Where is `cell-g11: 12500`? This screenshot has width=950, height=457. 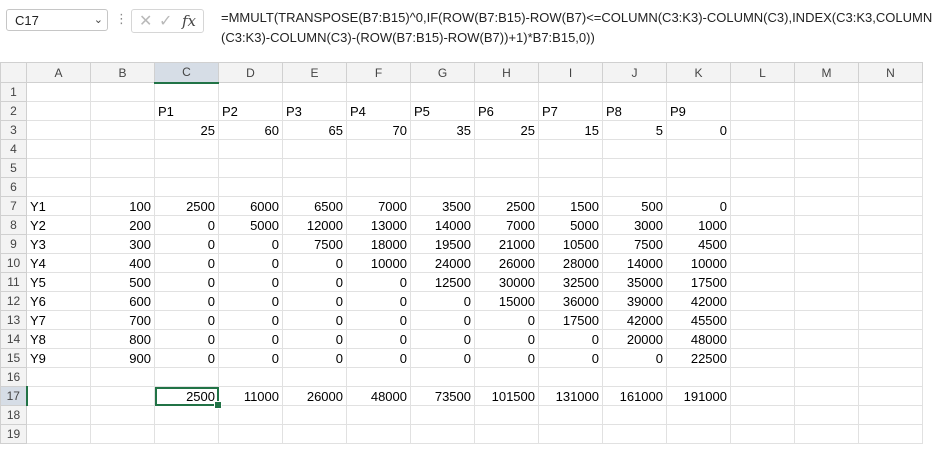 cell-g11: 12500 is located at coordinates (442, 282).